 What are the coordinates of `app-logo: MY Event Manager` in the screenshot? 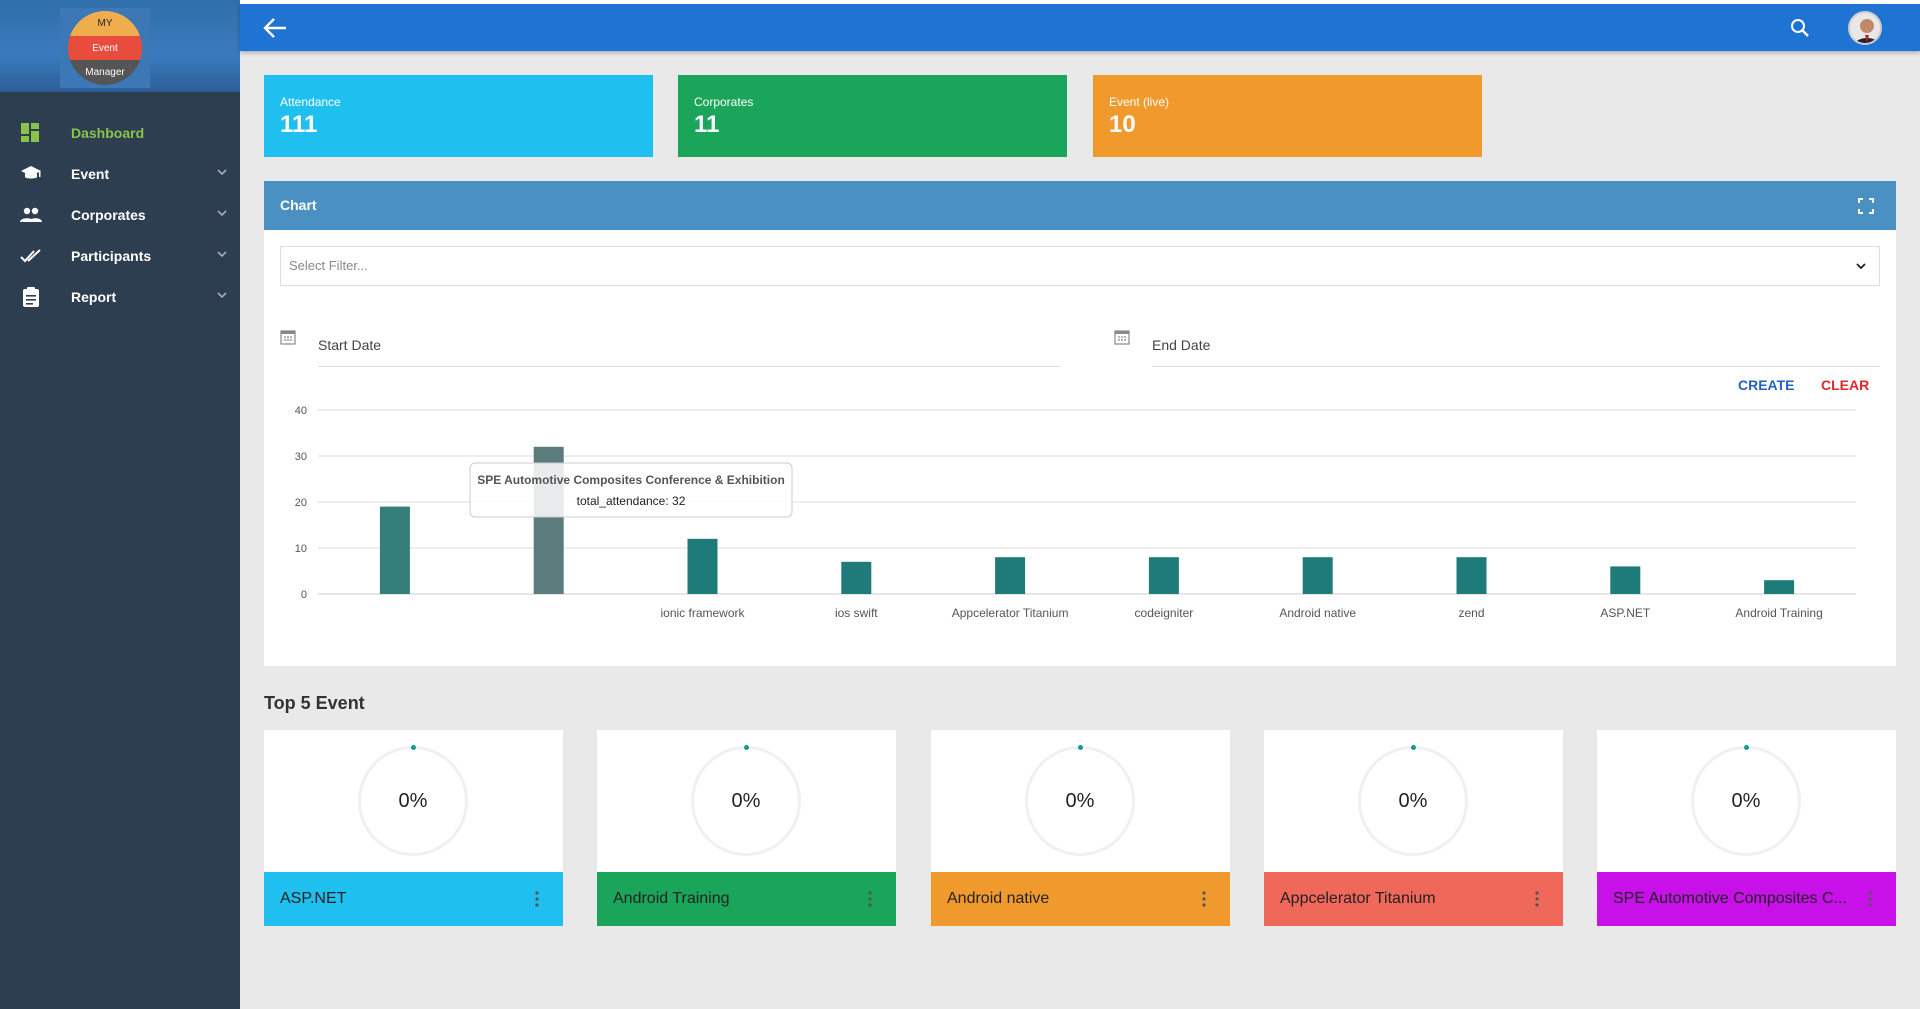 It's located at (105, 48).